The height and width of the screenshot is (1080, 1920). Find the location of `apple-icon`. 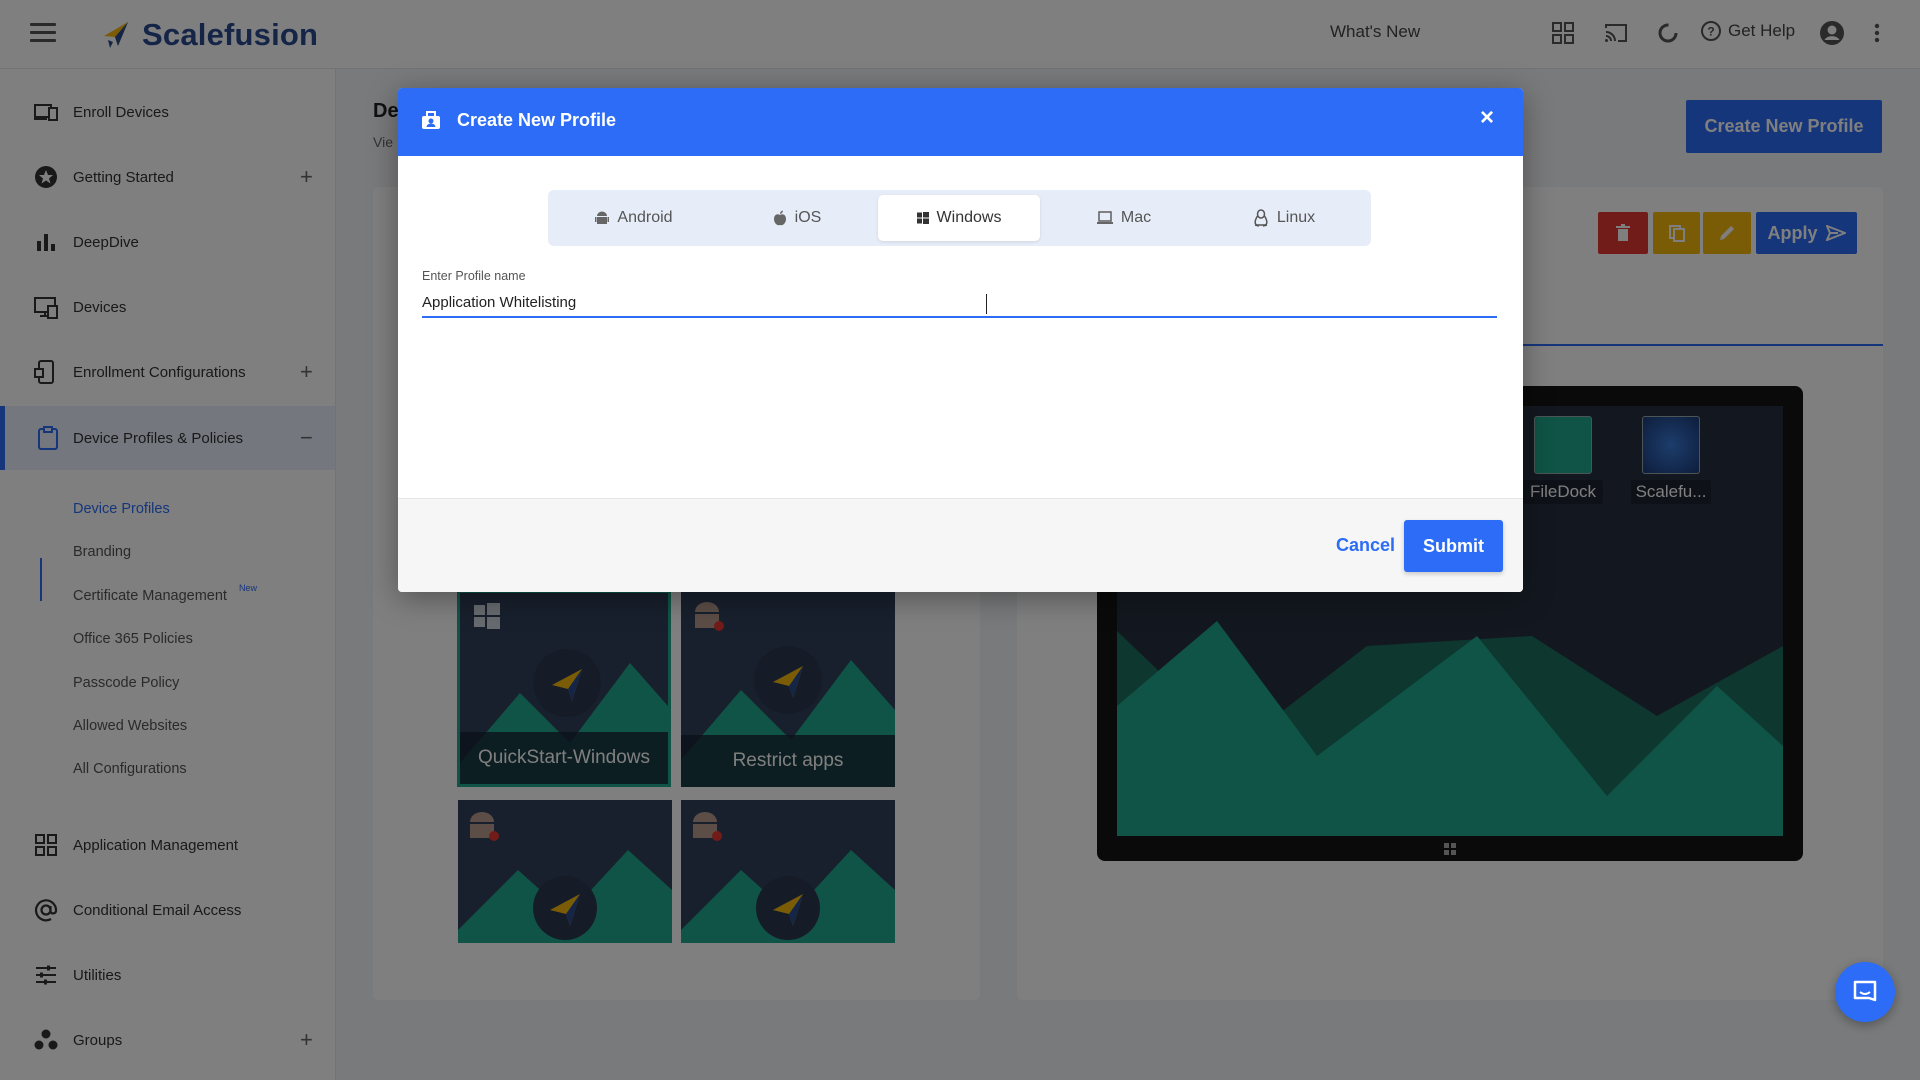

apple-icon is located at coordinates (779, 218).